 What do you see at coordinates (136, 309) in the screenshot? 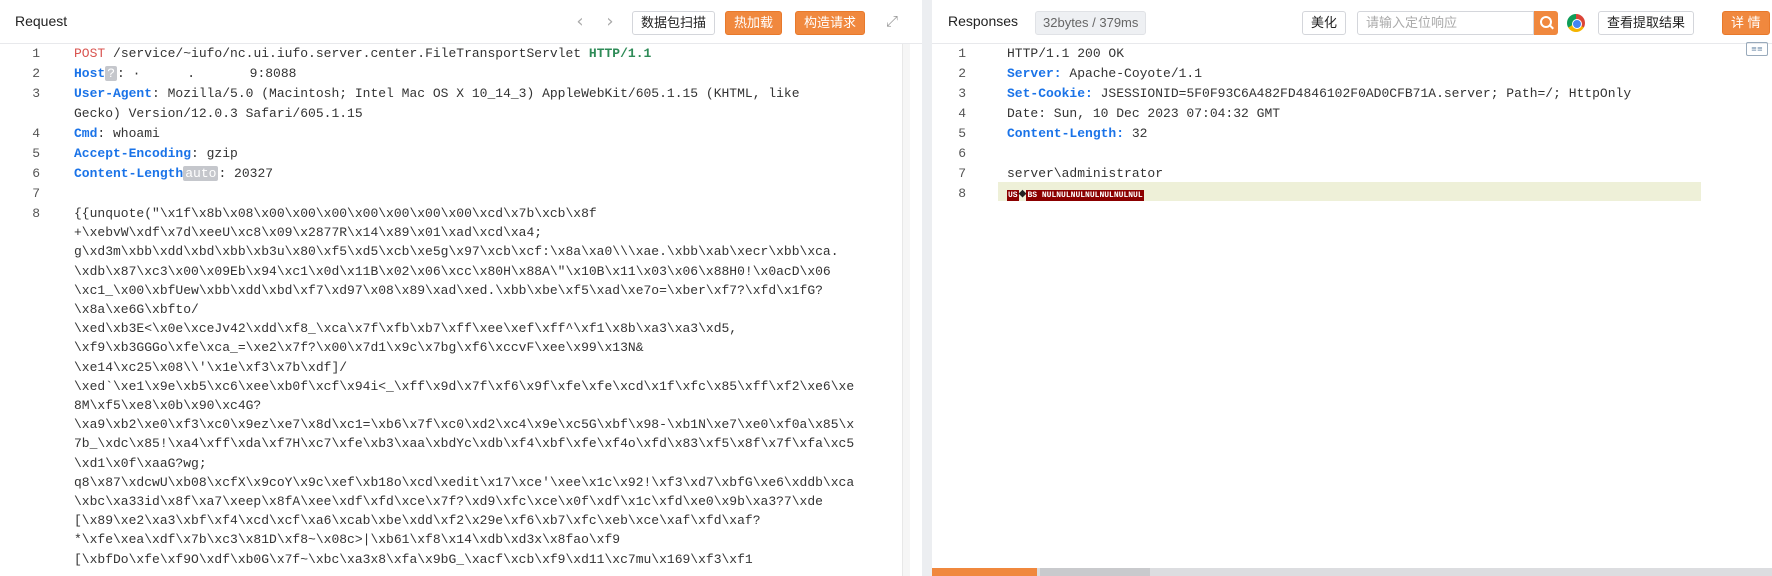
I see `request-body-line: \x8a\xe6G\xbfto/` at bounding box center [136, 309].